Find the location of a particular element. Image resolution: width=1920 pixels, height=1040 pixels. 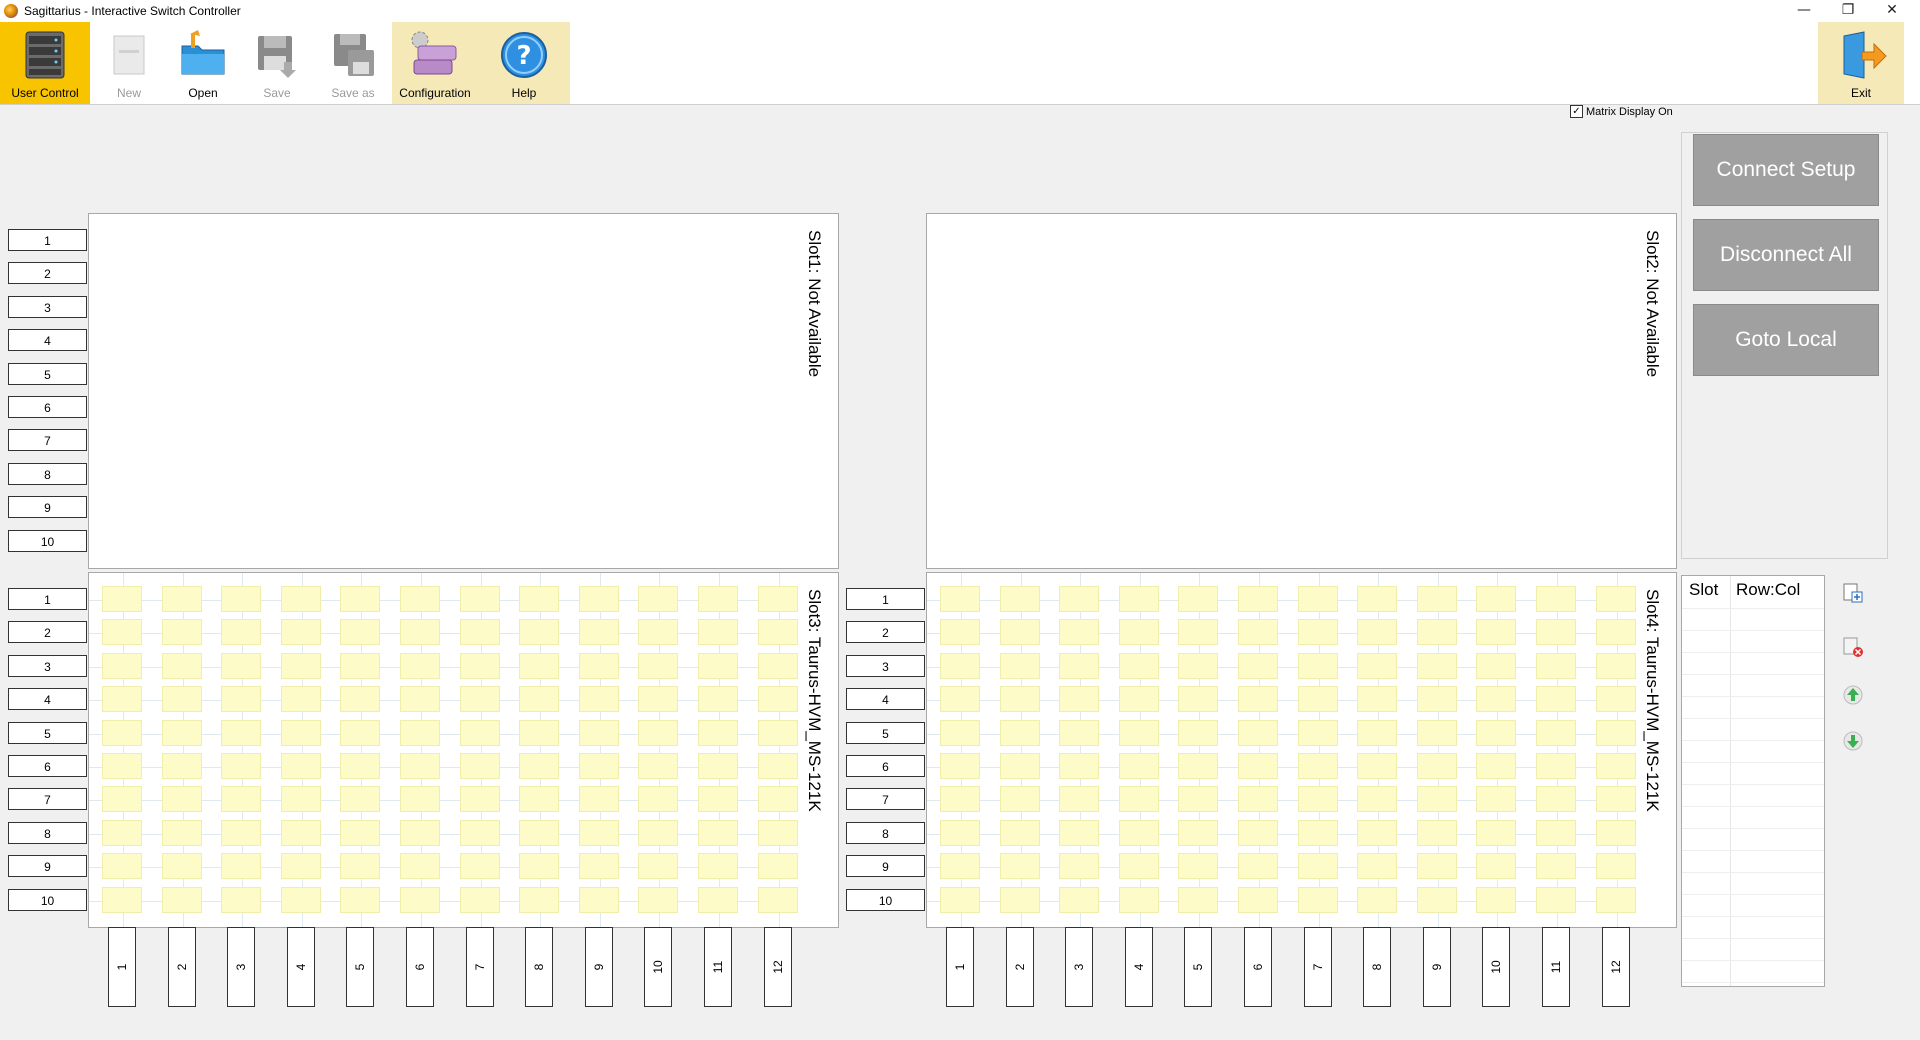

help-button: ? Help is located at coordinates (524, 63).